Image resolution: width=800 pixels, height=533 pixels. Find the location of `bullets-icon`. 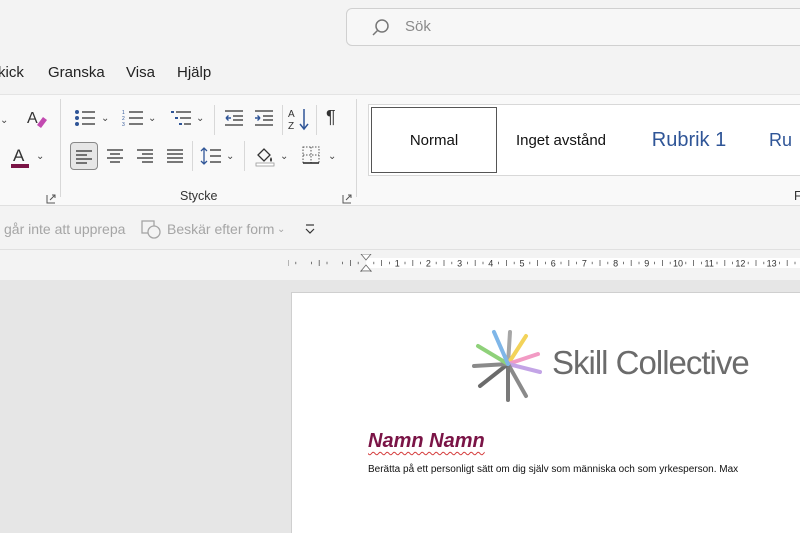

bullets-icon is located at coordinates (85, 118).